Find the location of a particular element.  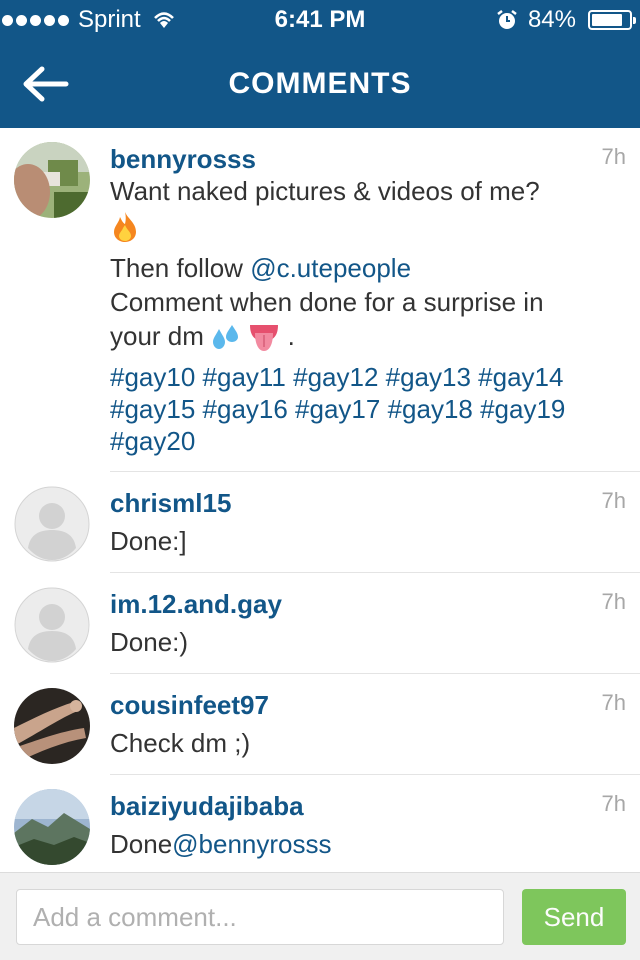

comment-line: Want naked pictures & videos of me? is located at coordinates (325, 191).